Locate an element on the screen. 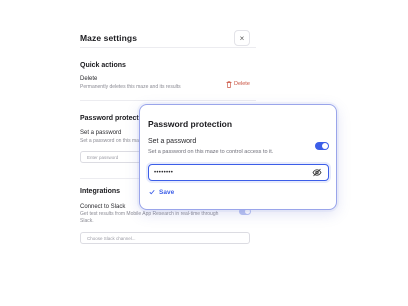  trash-icon is located at coordinates (229, 84).